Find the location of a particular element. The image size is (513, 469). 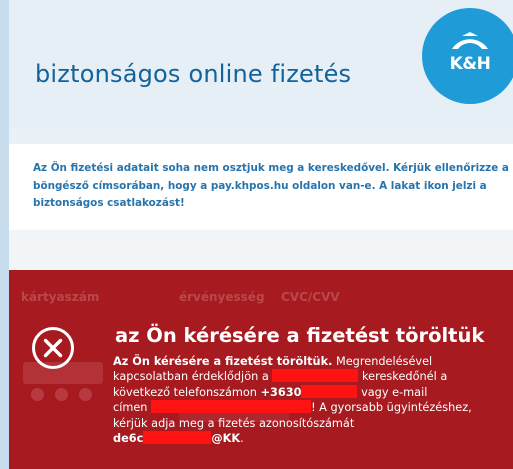

error-text: kapcsolatban érdeklődjön a is located at coordinates (193, 377).